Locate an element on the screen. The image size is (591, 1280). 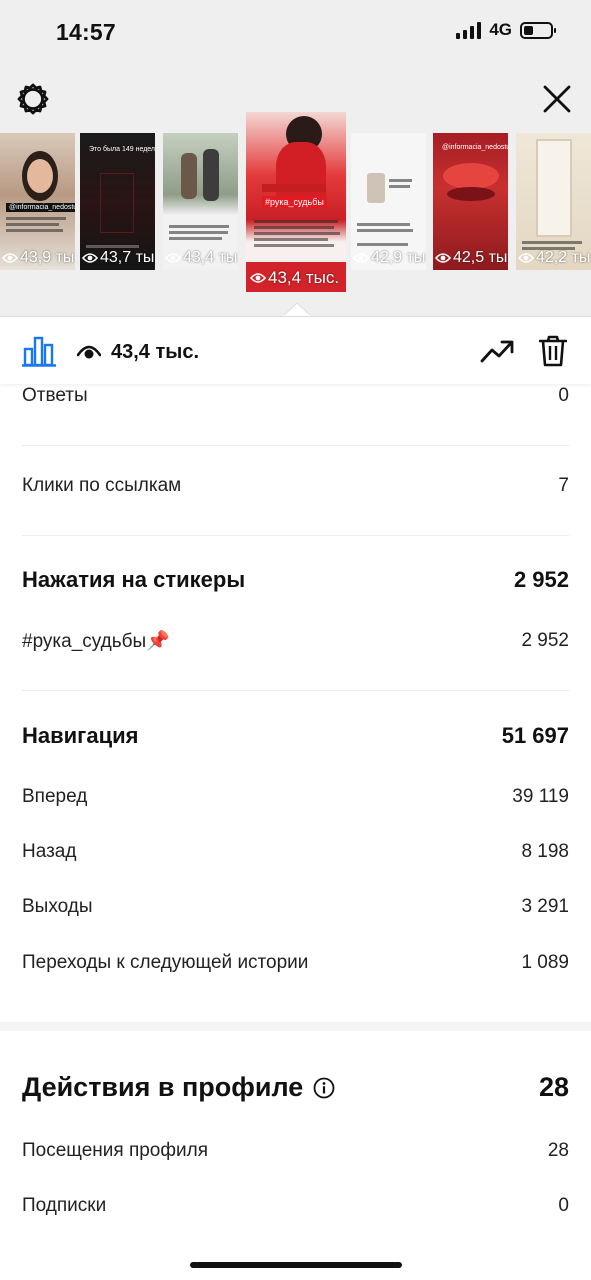
metric-heading-value: 28 is located at coordinates (553, 1086).